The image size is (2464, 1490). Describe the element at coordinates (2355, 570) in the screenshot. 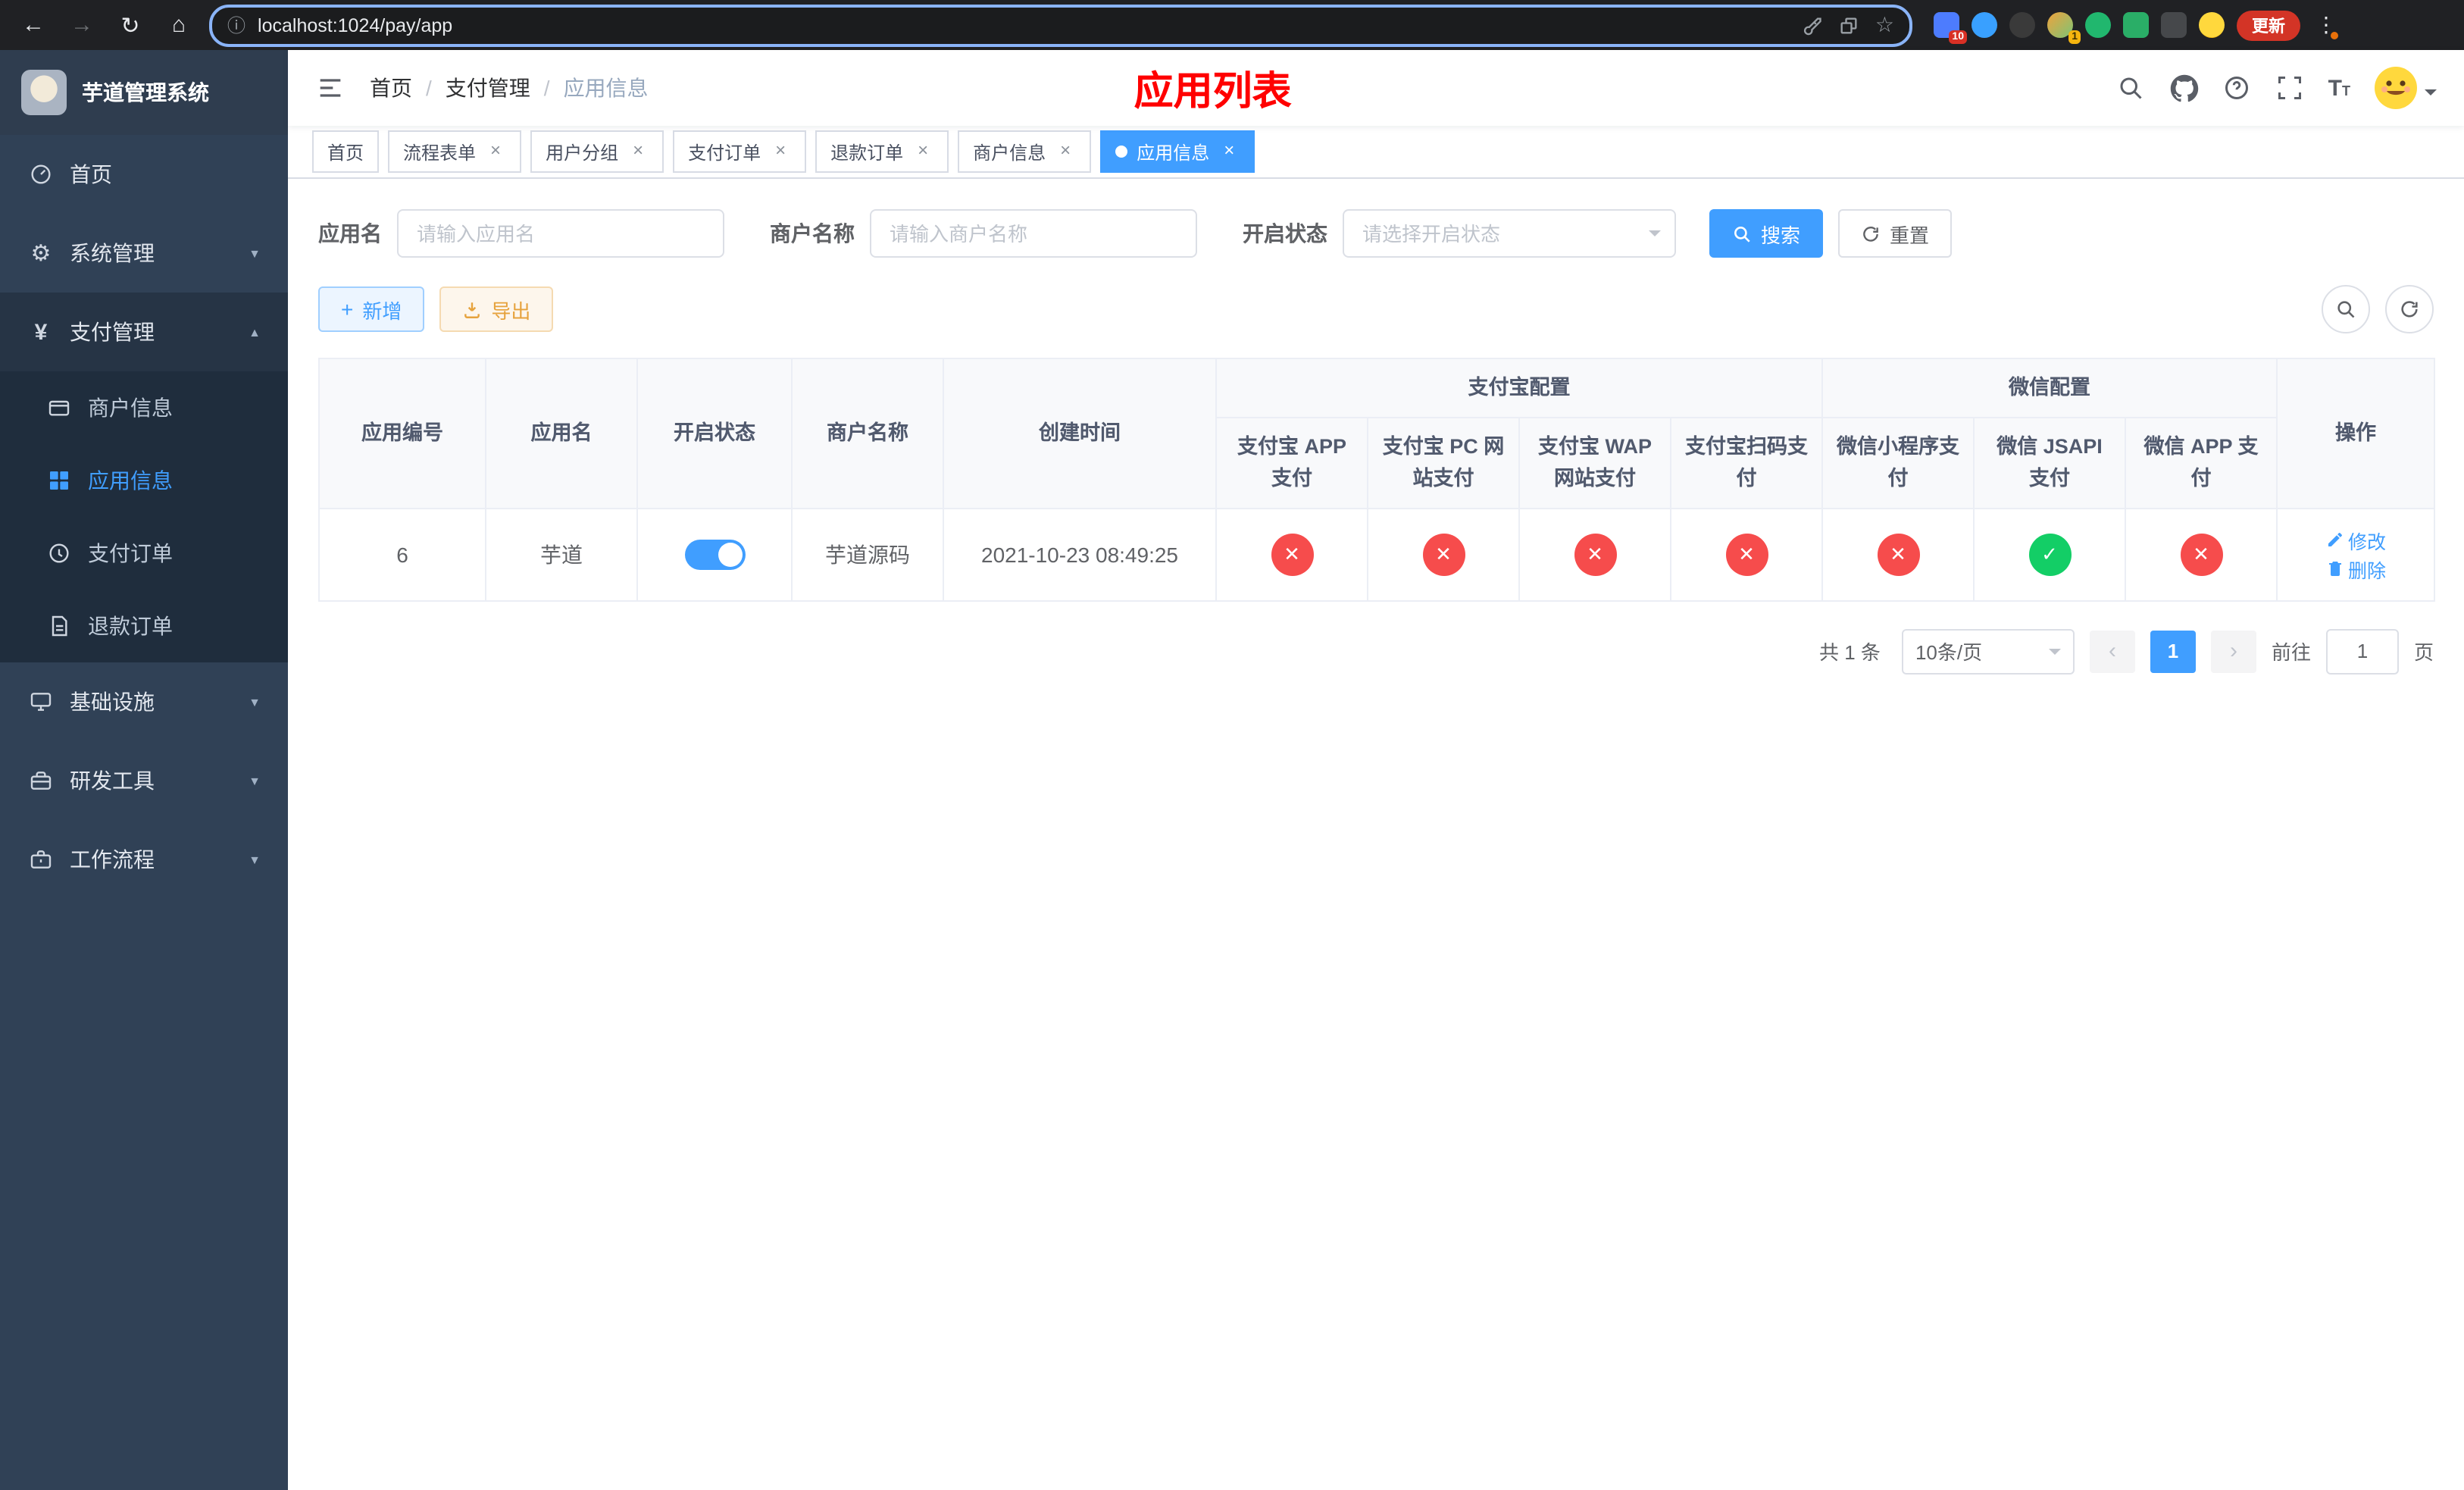

I see `delete-link: 删除` at that location.